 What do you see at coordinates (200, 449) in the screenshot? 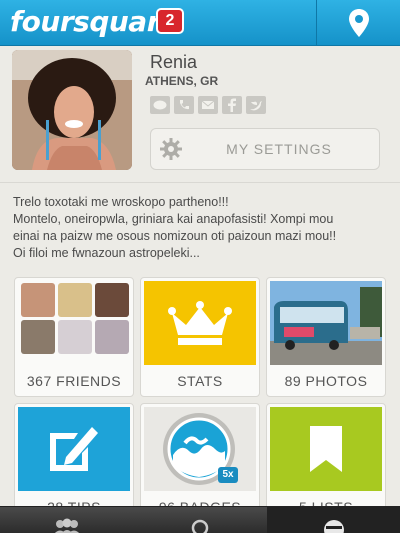
I see `badges-art: 5x` at bounding box center [200, 449].